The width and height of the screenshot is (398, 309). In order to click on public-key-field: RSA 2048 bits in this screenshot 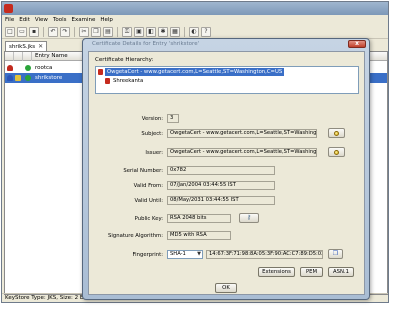, I will do `click(199, 218)`.